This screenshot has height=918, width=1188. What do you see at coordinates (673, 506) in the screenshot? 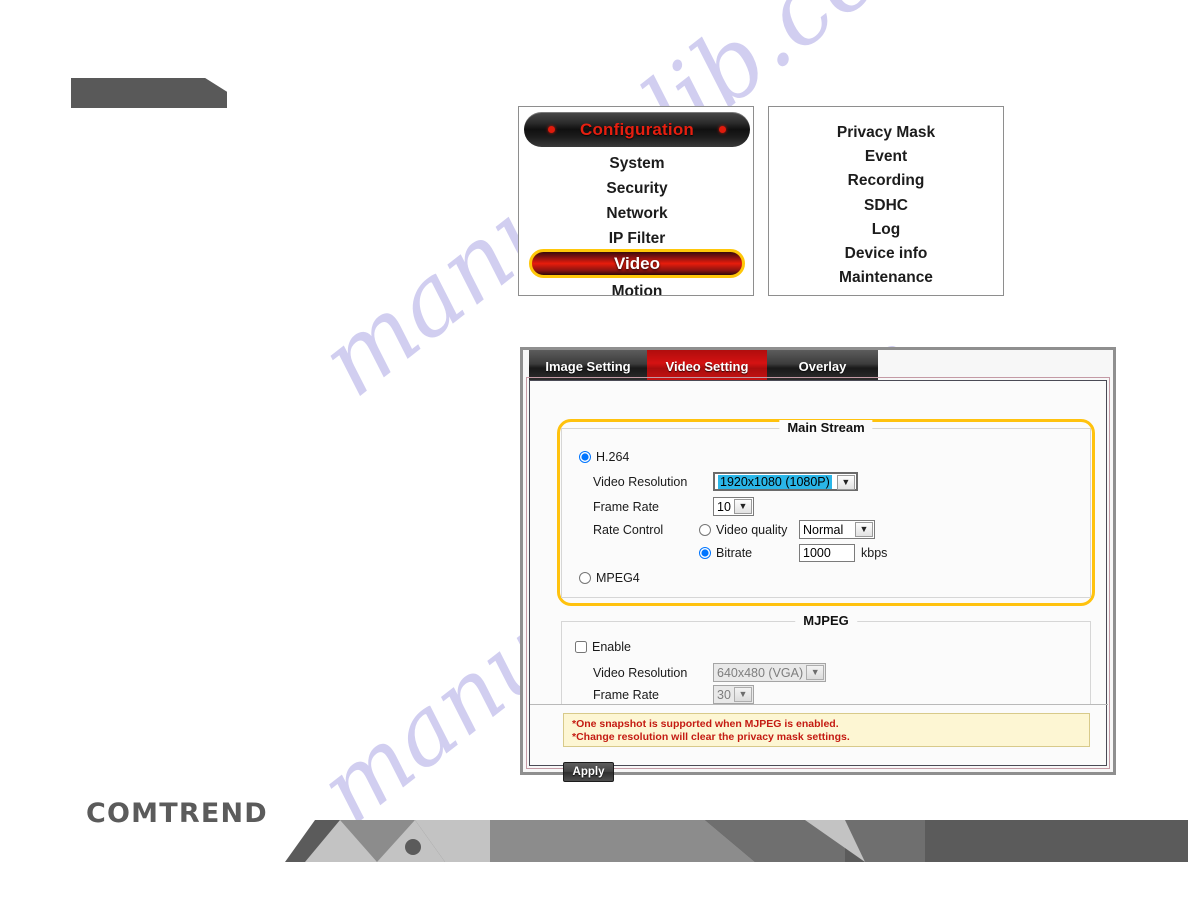
I see `main-frame-rate-row: Frame Rate 10 ▼` at bounding box center [673, 506].